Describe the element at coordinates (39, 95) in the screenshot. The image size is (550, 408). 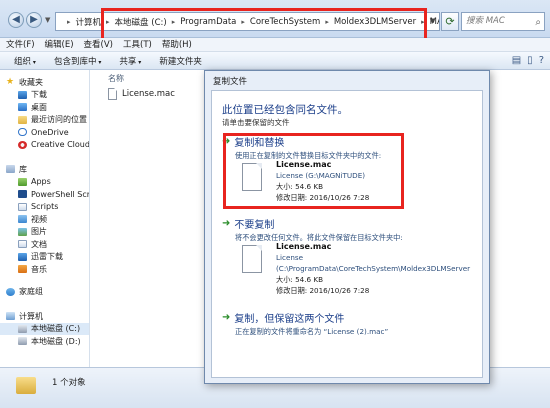
I see `nav-label: 下载` at that location.